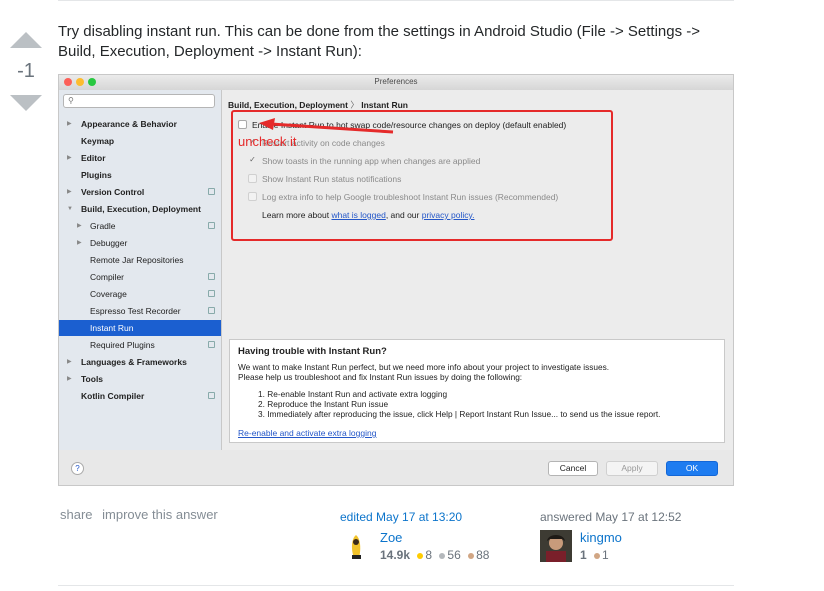 Image resolution: width=824 pixels, height=591 pixels. Describe the element at coordinates (108, 294) in the screenshot. I see `tree-item-label: Coverage` at that location.